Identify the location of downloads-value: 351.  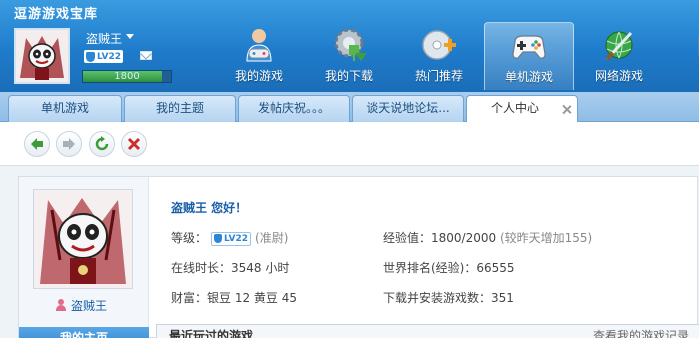
(502, 298).